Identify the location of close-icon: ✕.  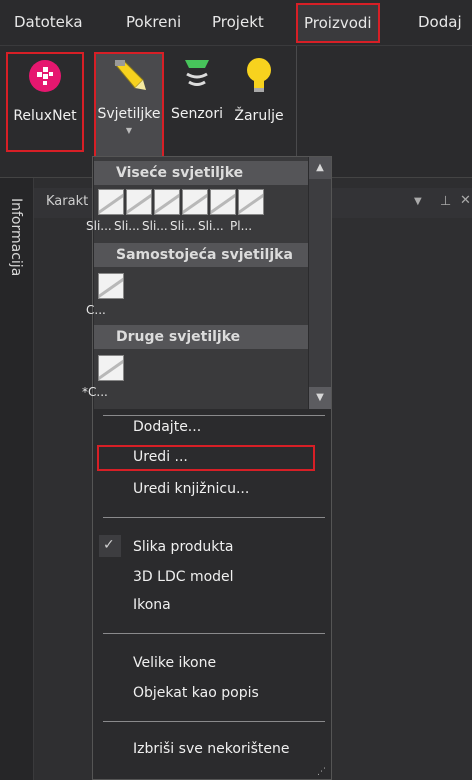
(465, 200).